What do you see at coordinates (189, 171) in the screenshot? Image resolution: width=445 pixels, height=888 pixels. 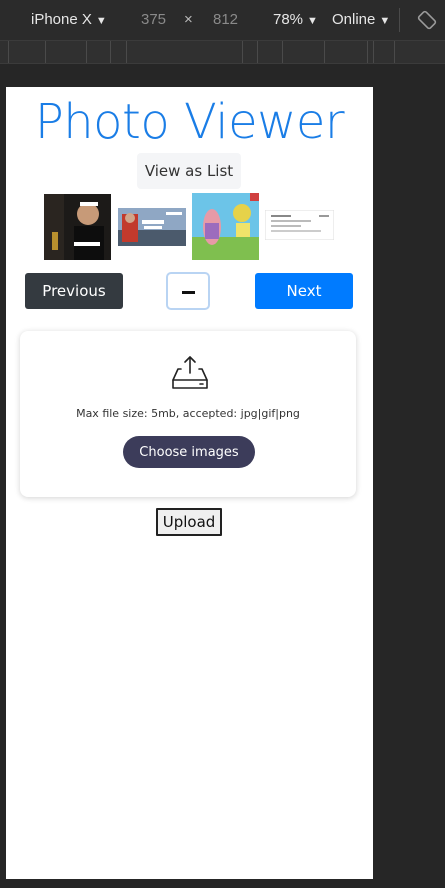 I see `view-as-list-button: View as List` at bounding box center [189, 171].